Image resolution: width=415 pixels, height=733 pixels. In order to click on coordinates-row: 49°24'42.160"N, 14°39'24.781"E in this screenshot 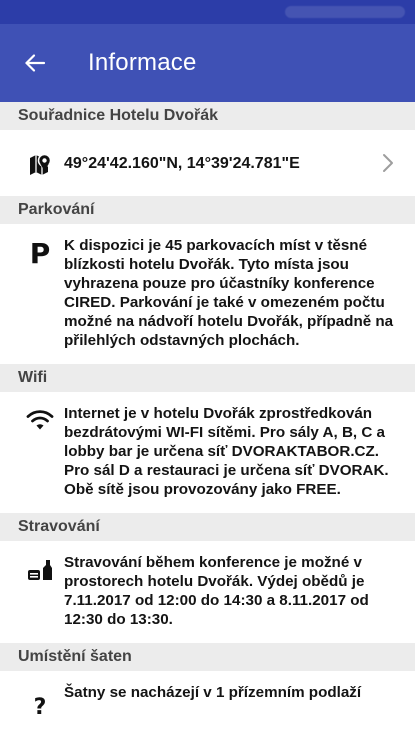, I will do `click(207, 163)`.